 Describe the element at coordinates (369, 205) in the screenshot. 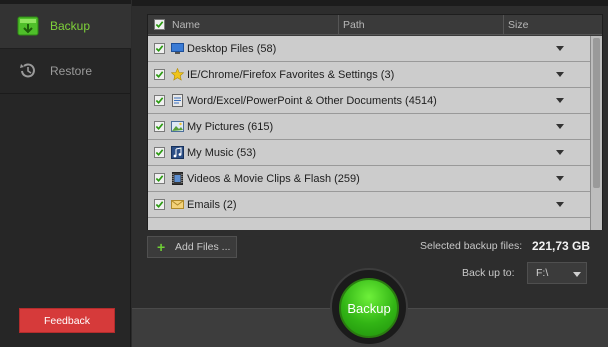

I see `list-item: Emails (2)` at that location.